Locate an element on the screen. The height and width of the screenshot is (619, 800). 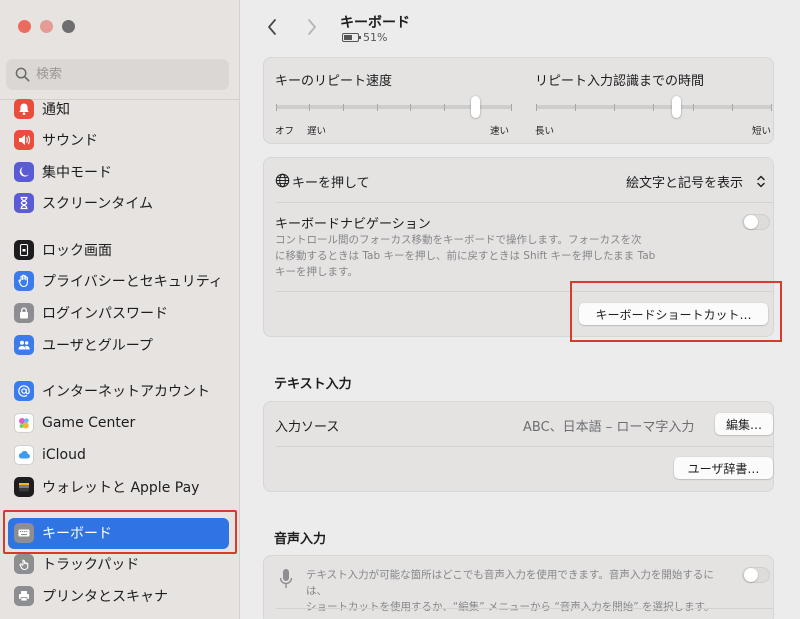
search-field is located at coordinates (117, 74).